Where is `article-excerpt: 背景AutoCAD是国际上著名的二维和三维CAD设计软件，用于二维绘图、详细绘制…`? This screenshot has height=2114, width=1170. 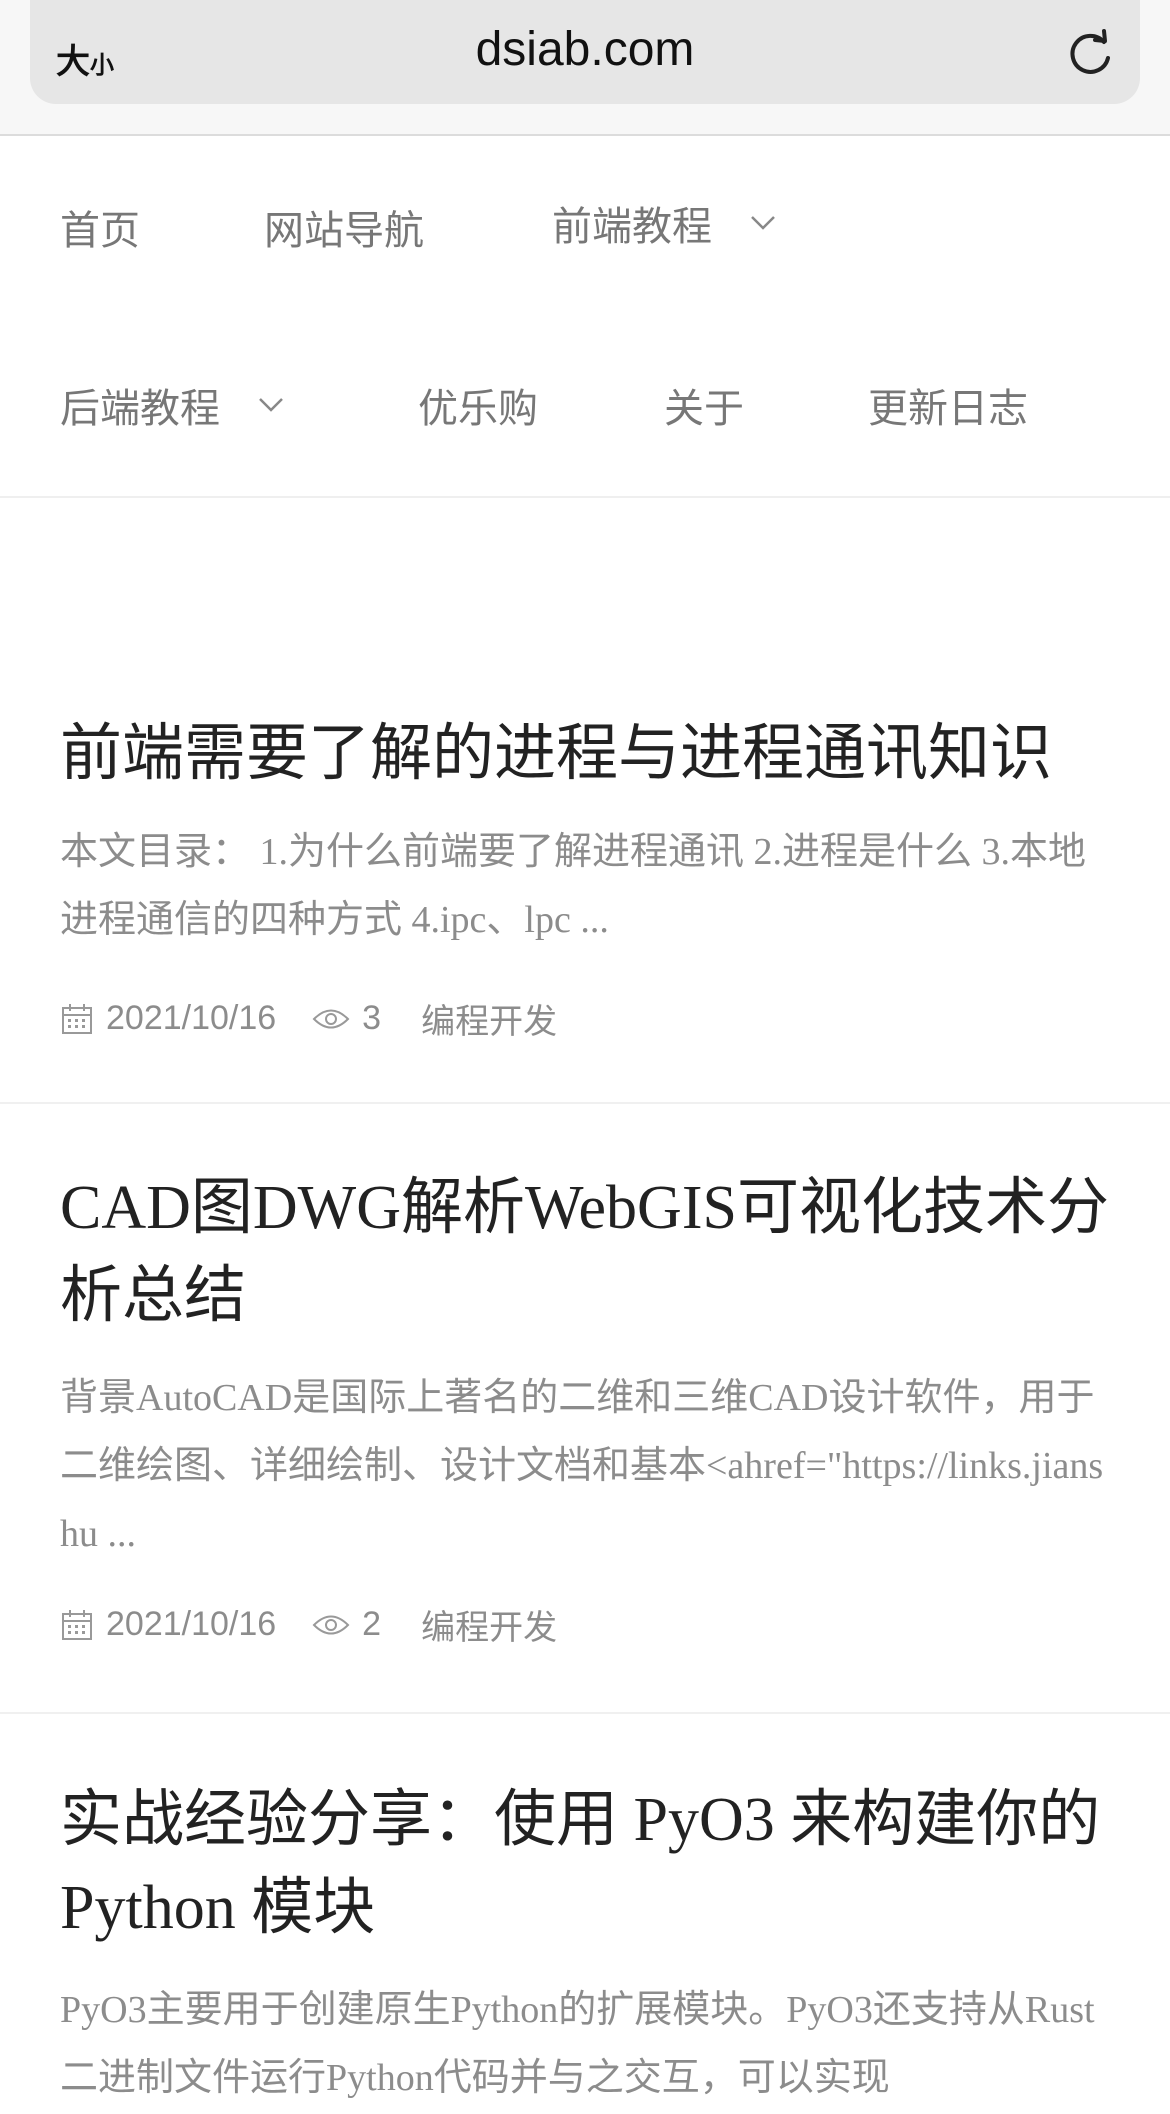 article-excerpt: 背景AutoCAD是国际上著名的二维和三维CAD设计软件，用于二维绘图、详细绘制… is located at coordinates (582, 1466).